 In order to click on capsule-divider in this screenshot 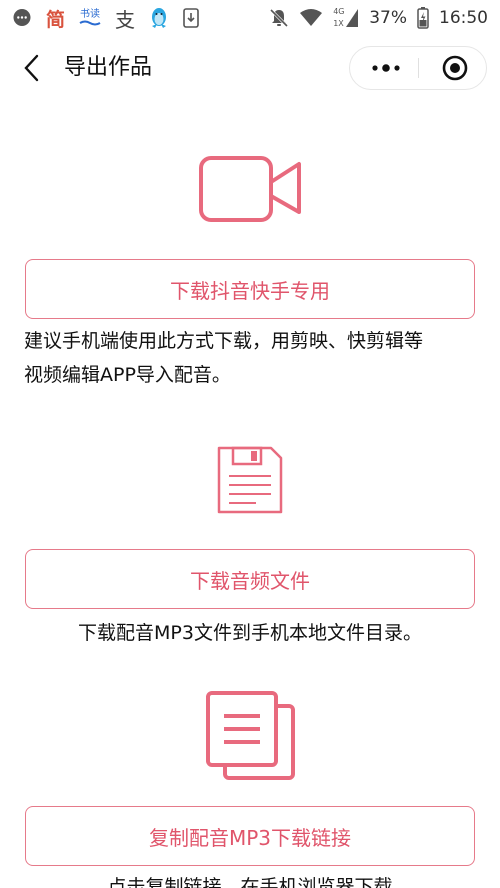, I will do `click(418, 68)`.